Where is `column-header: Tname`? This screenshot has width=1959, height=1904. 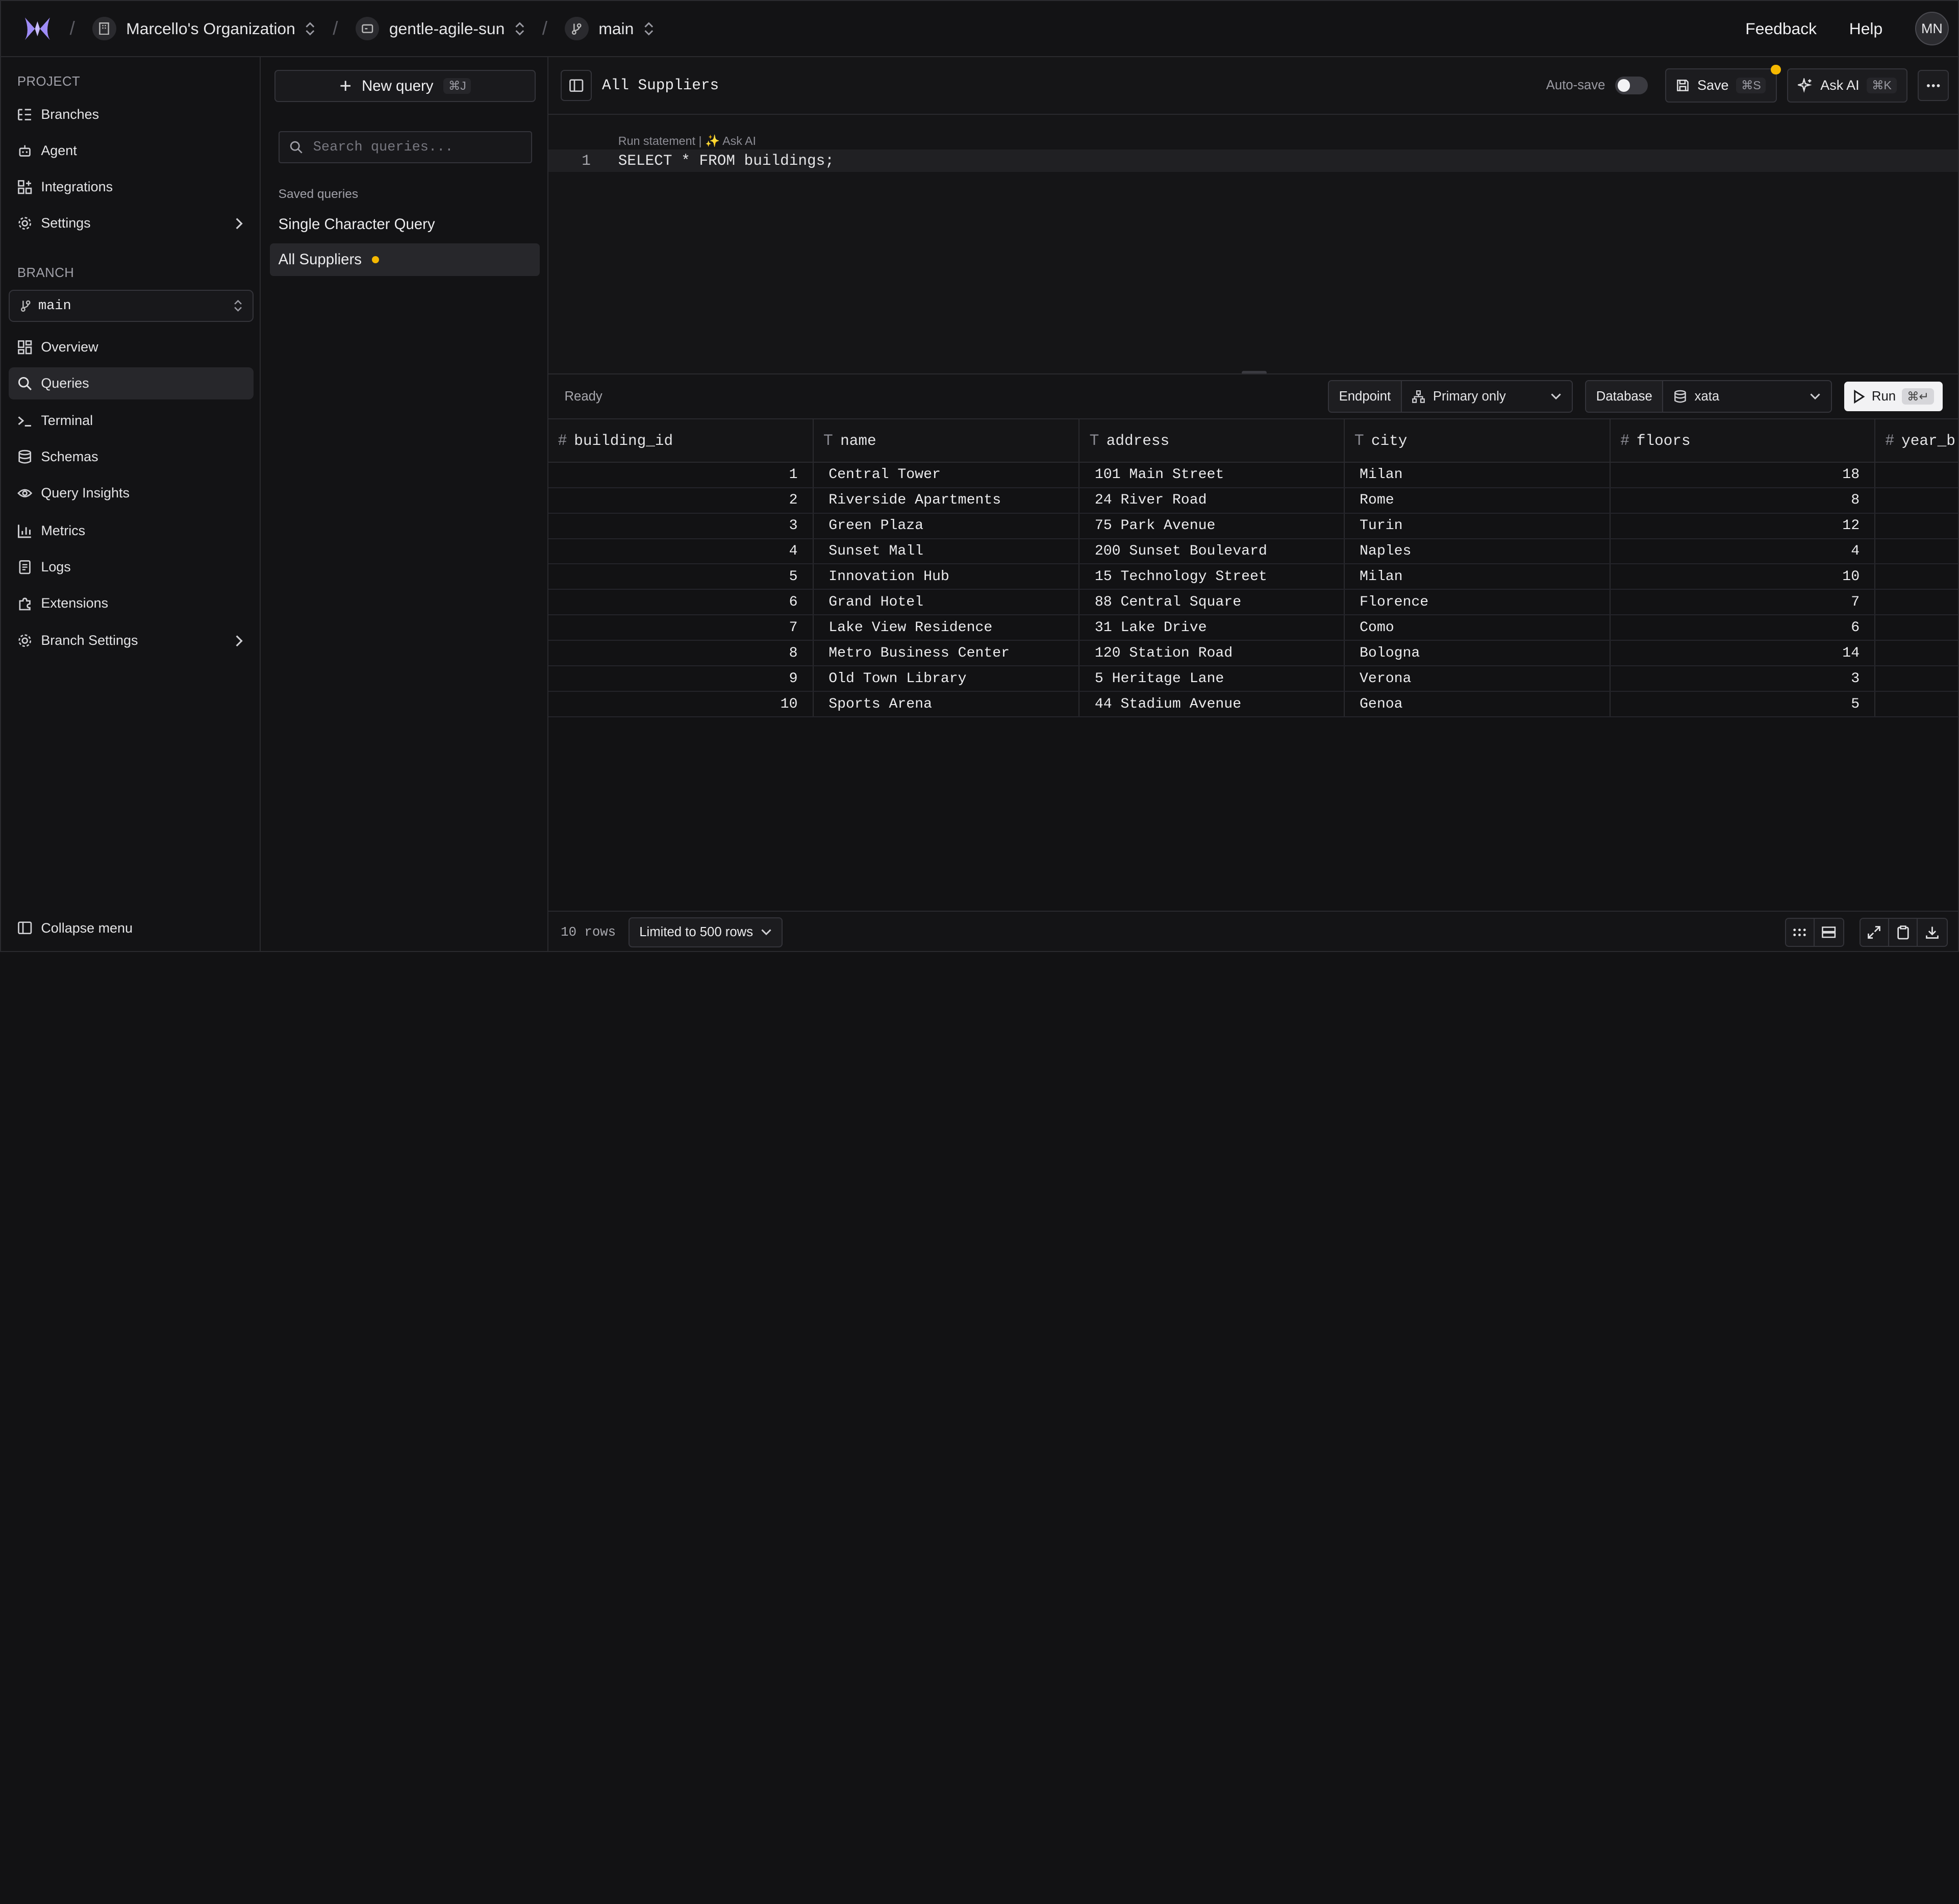 column-header: Tname is located at coordinates (946, 441).